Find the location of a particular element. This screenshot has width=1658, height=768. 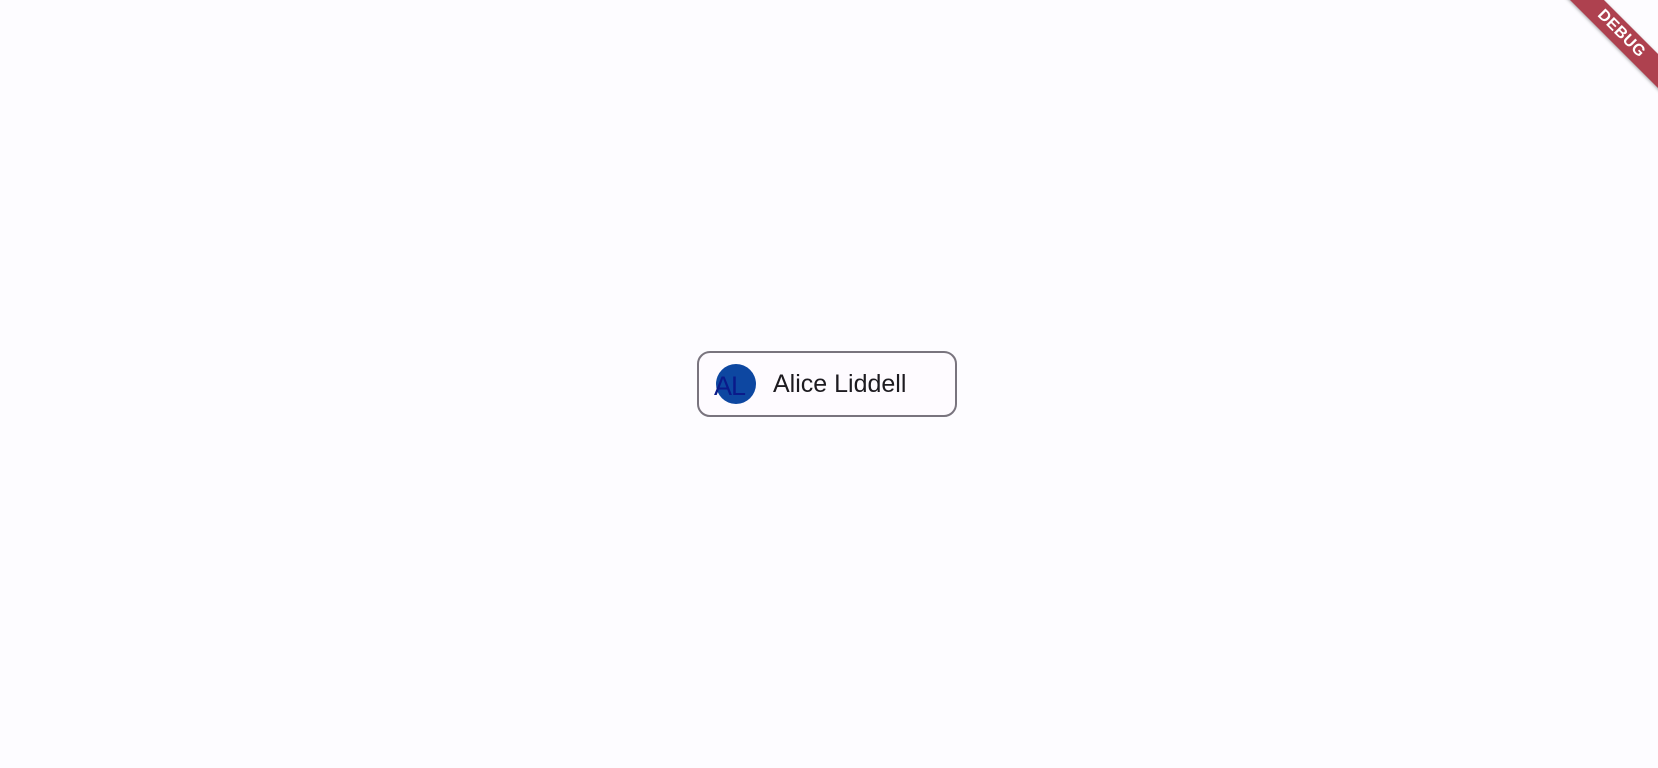

user-chip: AL Alice Liddell is located at coordinates (827, 384).